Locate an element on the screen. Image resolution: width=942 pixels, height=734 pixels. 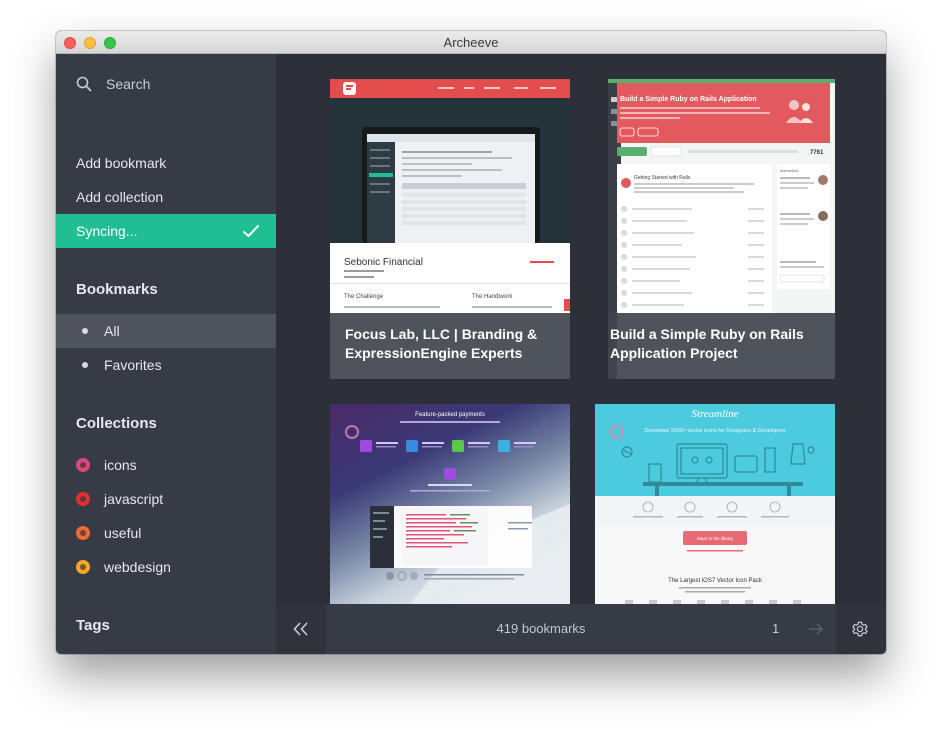
add-collection-button: Add collection is located at coordinates (166, 197).